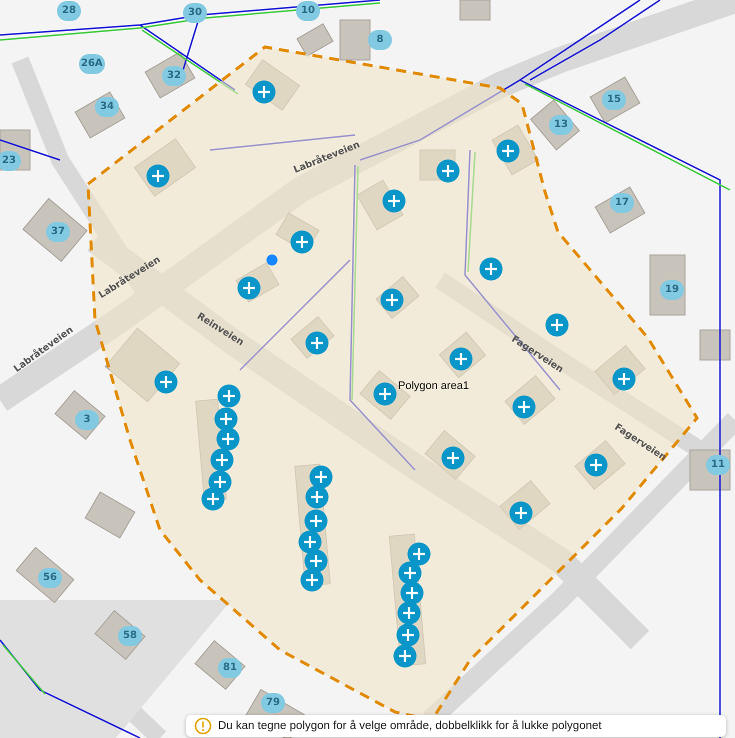 The height and width of the screenshot is (738, 735). I want to click on house-number-label: 81, so click(230, 668).